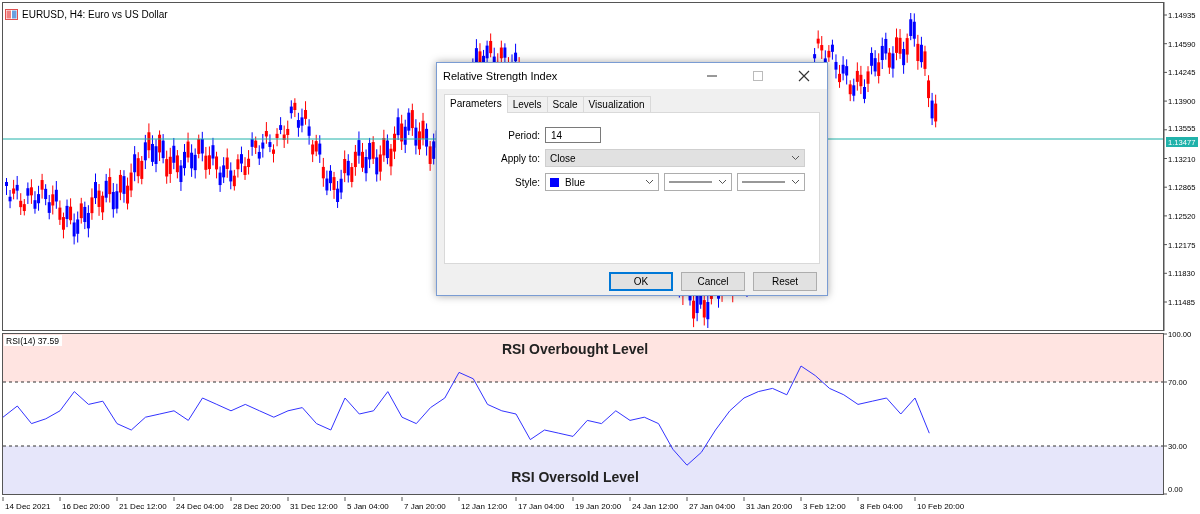 Image resolution: width=1200 pixels, height=514 pixels. What do you see at coordinates (86, 506) in the screenshot?
I see `time-label: 16 Dec 20:00` at bounding box center [86, 506].